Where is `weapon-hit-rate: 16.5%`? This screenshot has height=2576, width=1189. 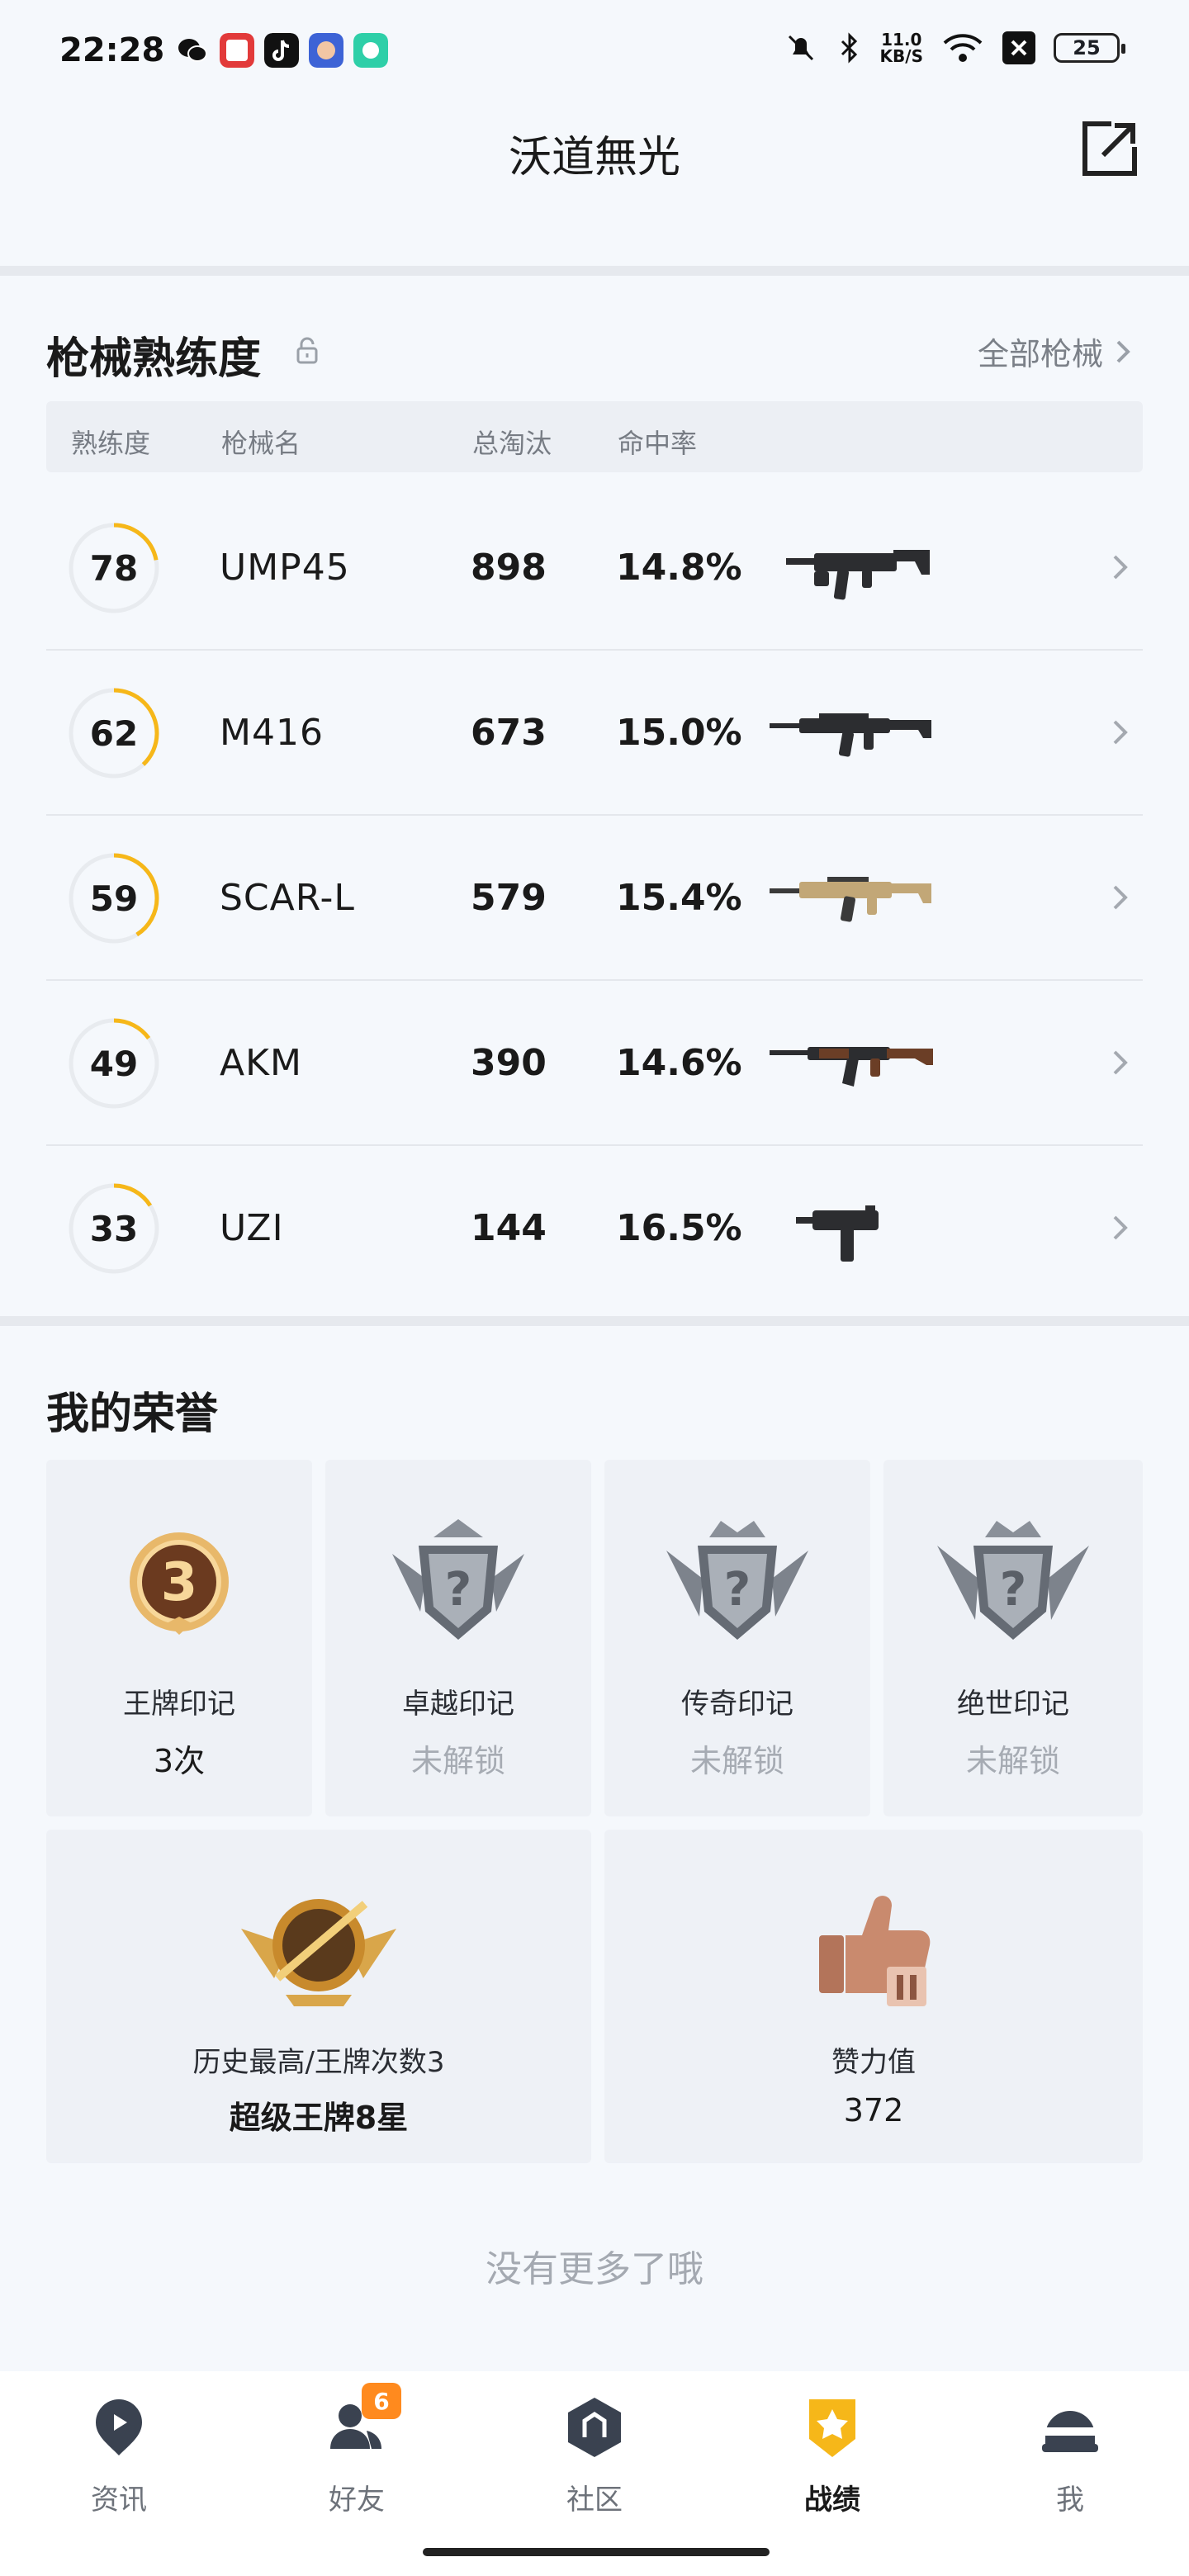 weapon-hit-rate: 16.5% is located at coordinates (679, 1228).